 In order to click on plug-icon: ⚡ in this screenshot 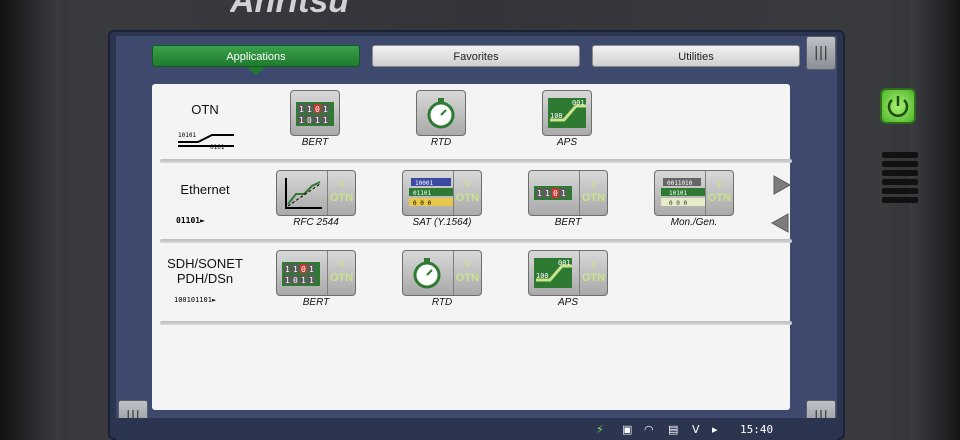, I will do `click(600, 429)`.